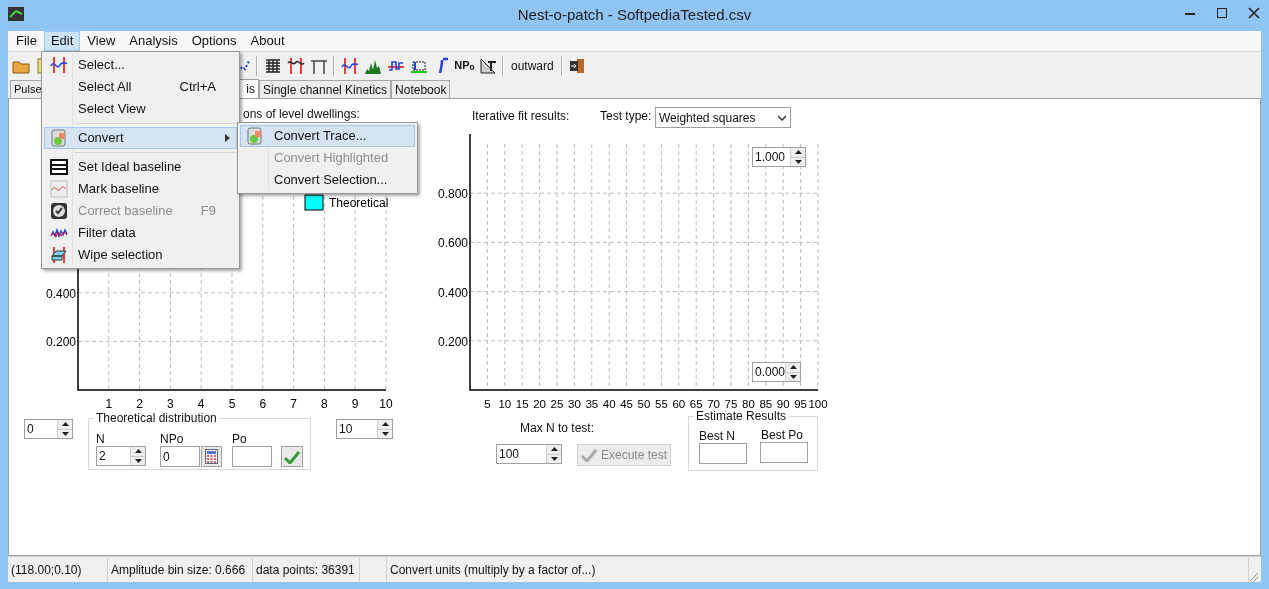  What do you see at coordinates (109, 404) in the screenshot?
I see `tick-label: 1` at bounding box center [109, 404].